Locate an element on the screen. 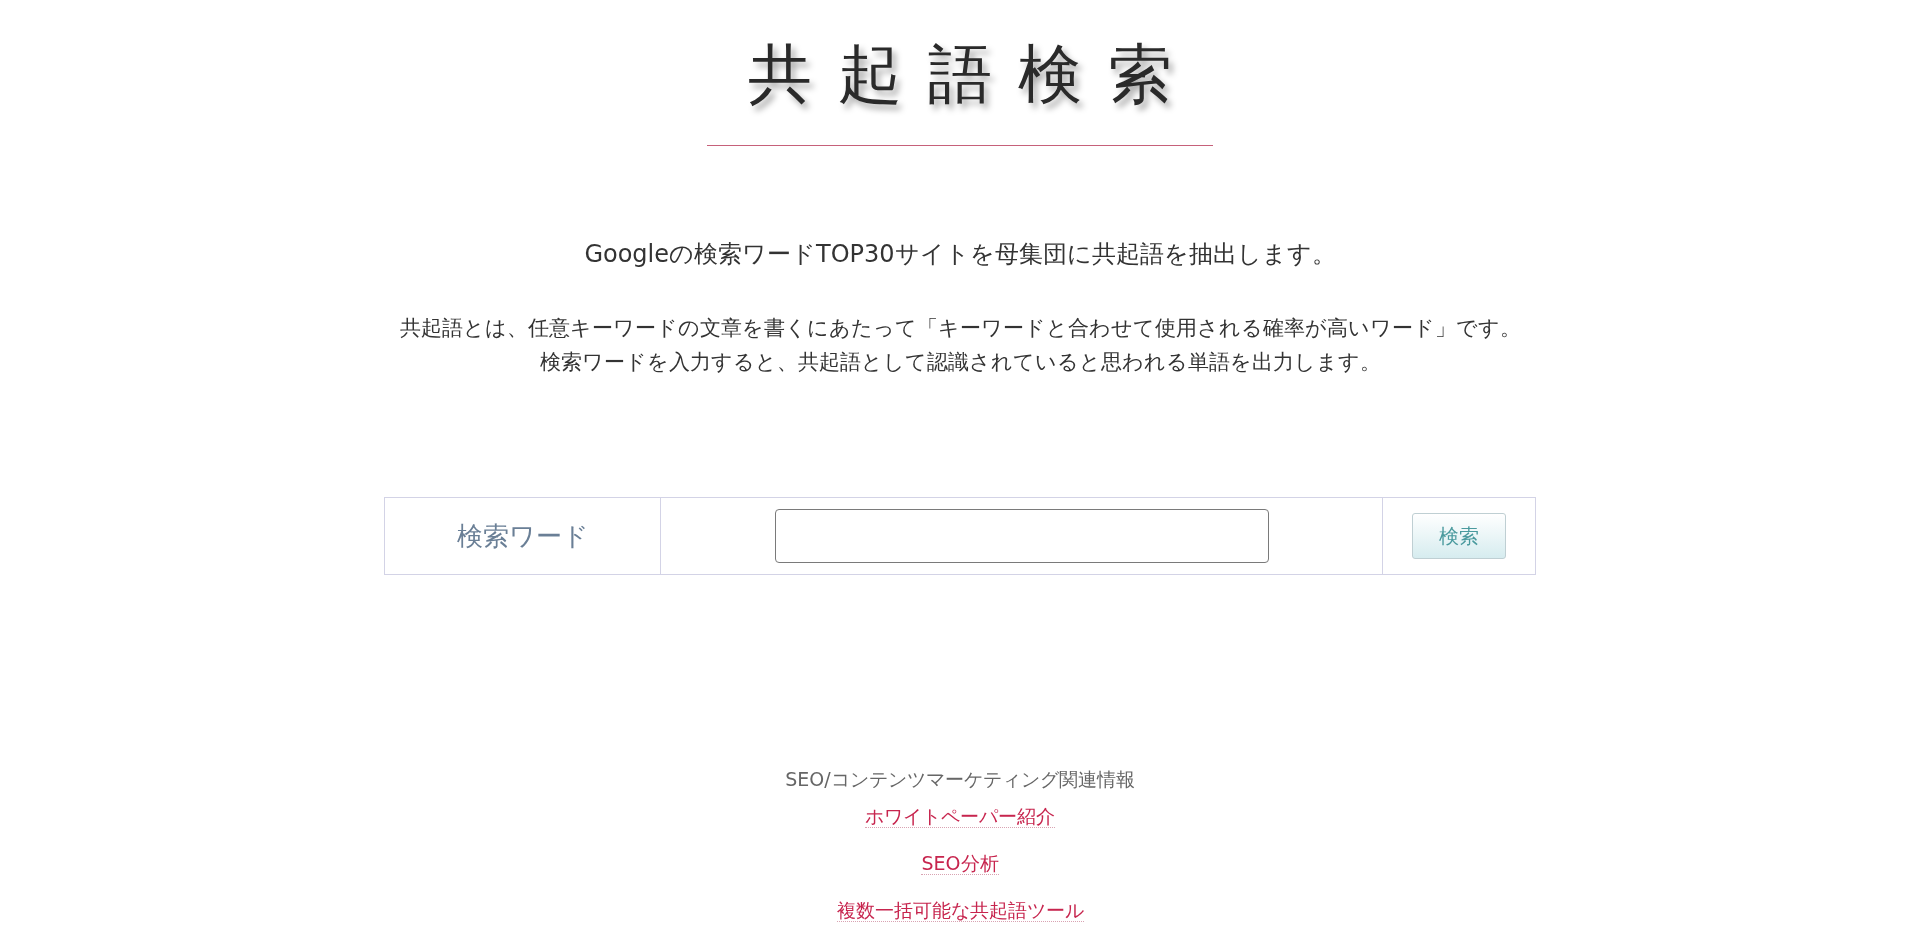 This screenshot has width=1920, height=928. footer-link: 複数一括可能な共起語ツール is located at coordinates (960, 910).